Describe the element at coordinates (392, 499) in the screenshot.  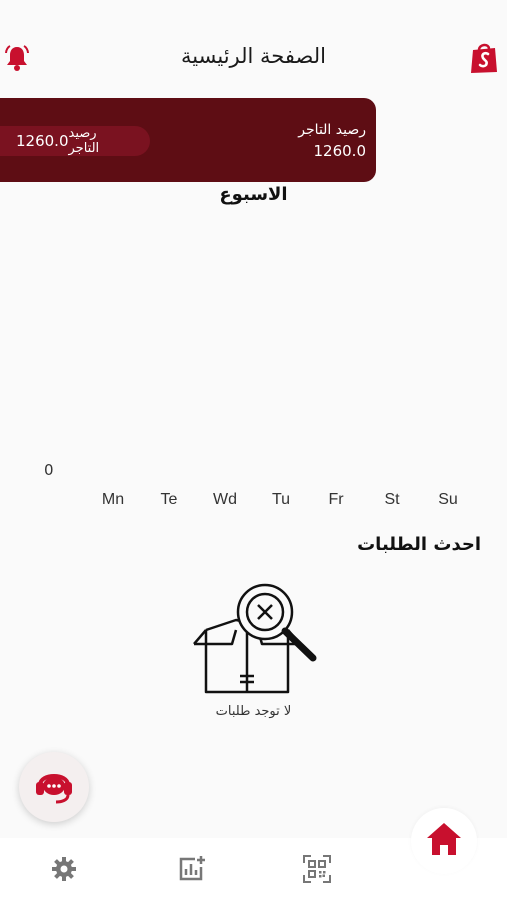
I see `day-label: St` at that location.